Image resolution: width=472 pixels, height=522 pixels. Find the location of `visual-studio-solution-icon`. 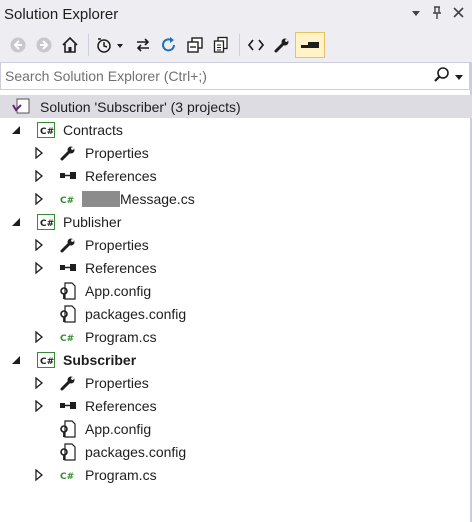

visual-studio-solution-icon is located at coordinates (21, 107).